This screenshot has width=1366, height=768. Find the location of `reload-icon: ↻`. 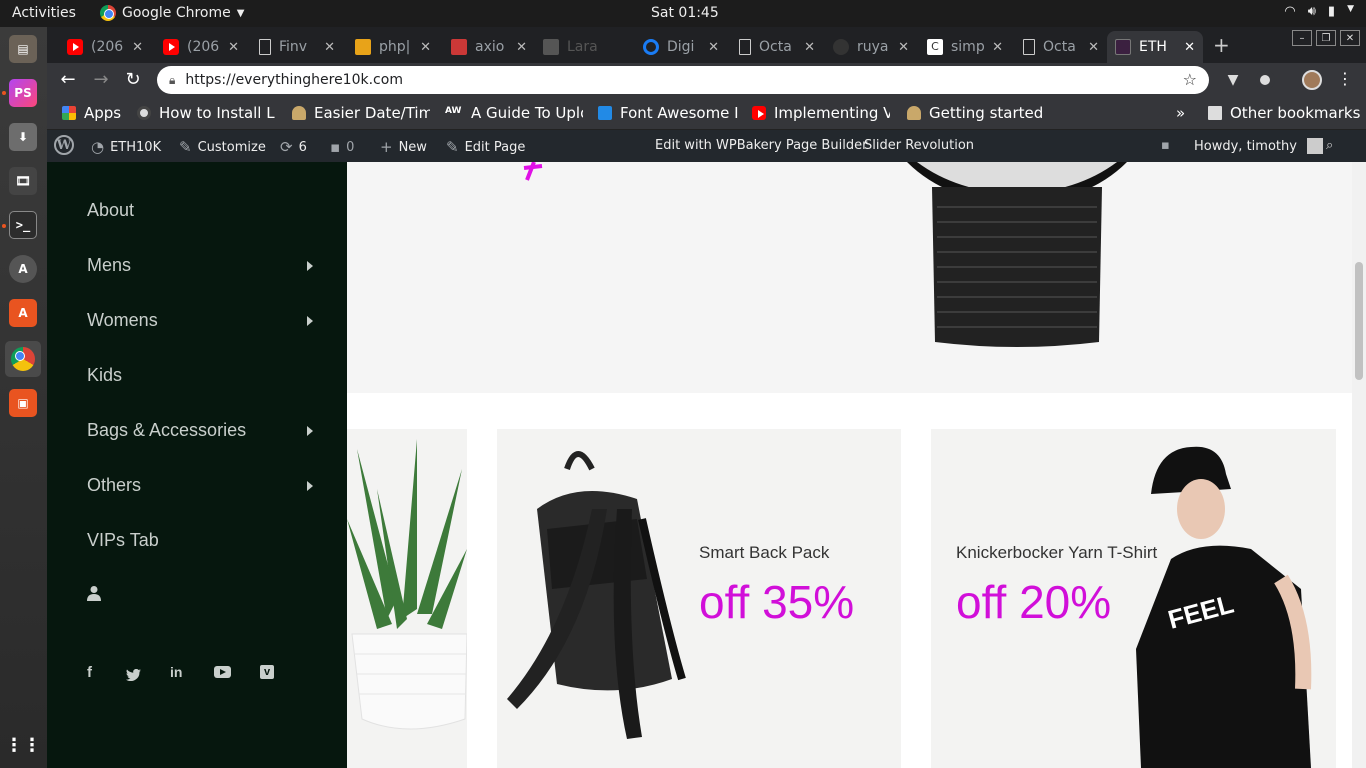

reload-icon: ↻ is located at coordinates (133, 79).